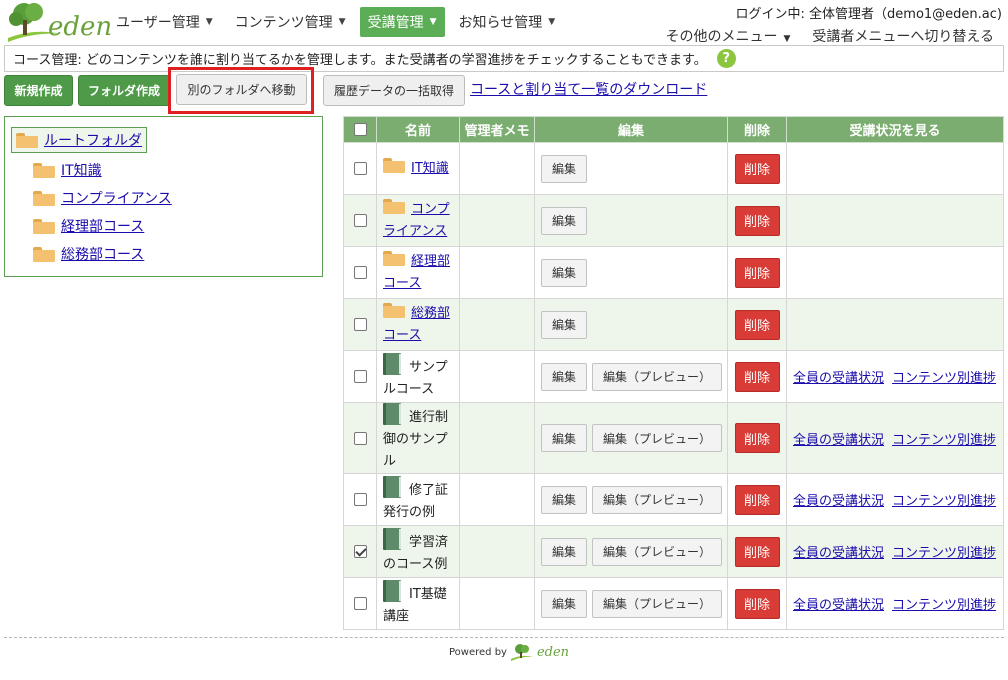 This screenshot has height=680, width=1008. I want to click on name-cell: 進行制 御のサンプル, so click(418, 438).